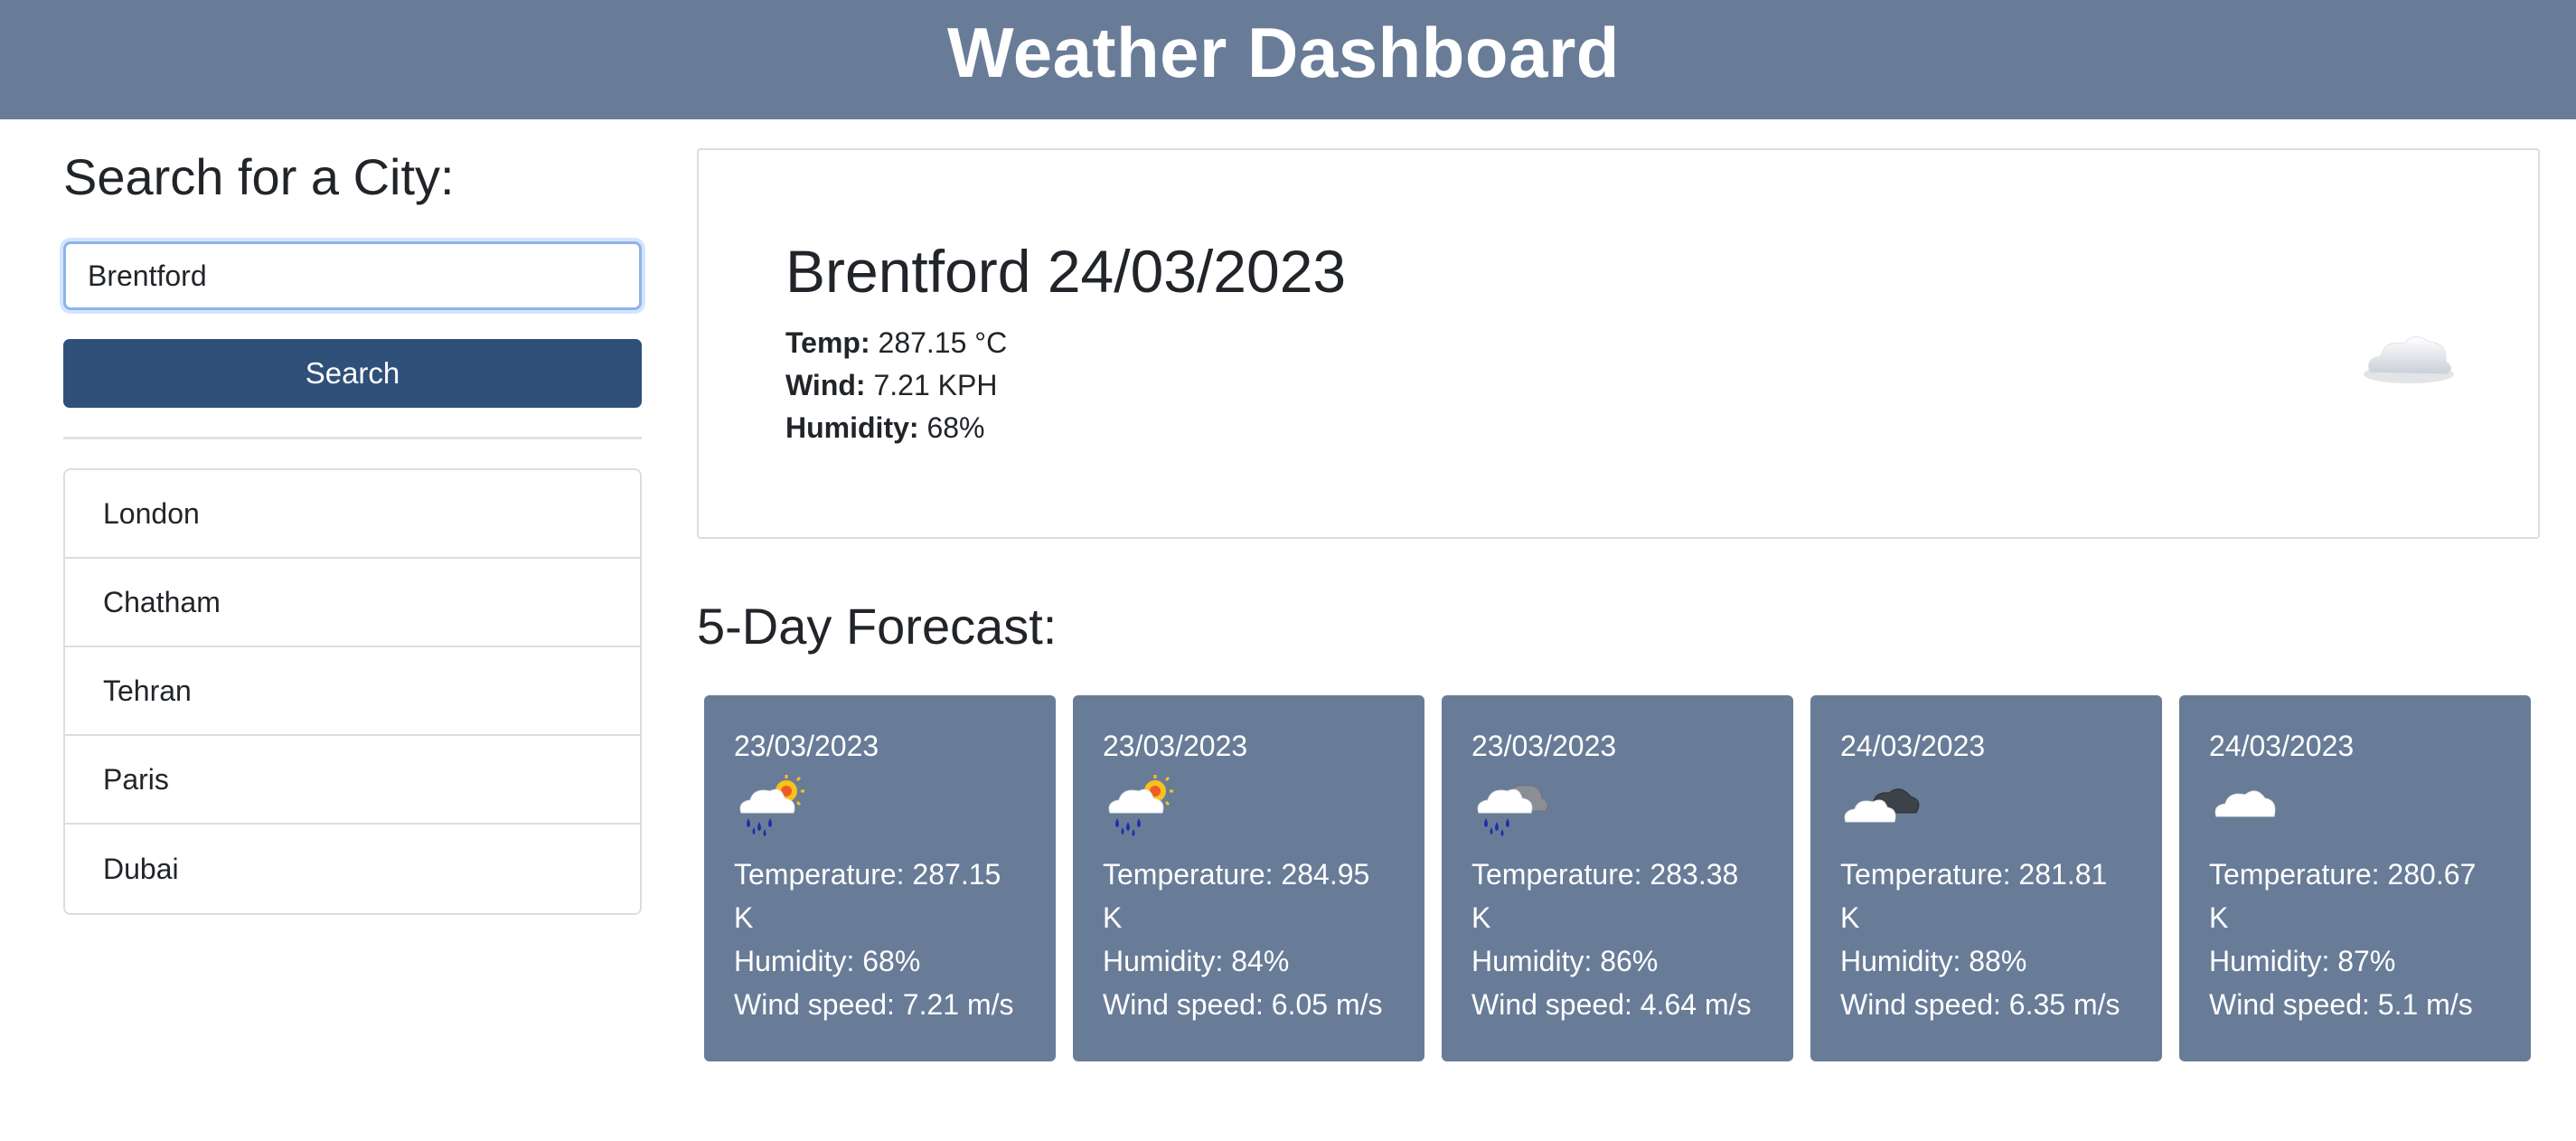  What do you see at coordinates (2341, 1004) in the screenshot?
I see `forecast-wind: Wind speed: 5.1 m/s` at bounding box center [2341, 1004].